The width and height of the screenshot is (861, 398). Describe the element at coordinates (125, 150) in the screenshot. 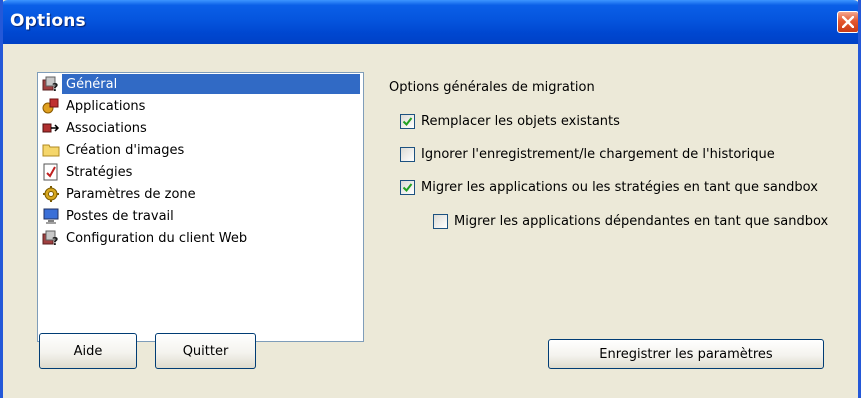

I see `list-item-label: Création d'images` at that location.